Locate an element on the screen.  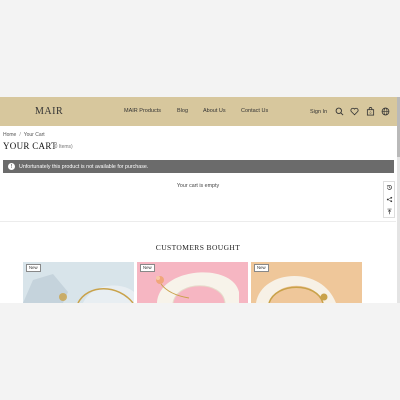
empty-cart-message: Your cart is empty is located at coordinates (198, 186).